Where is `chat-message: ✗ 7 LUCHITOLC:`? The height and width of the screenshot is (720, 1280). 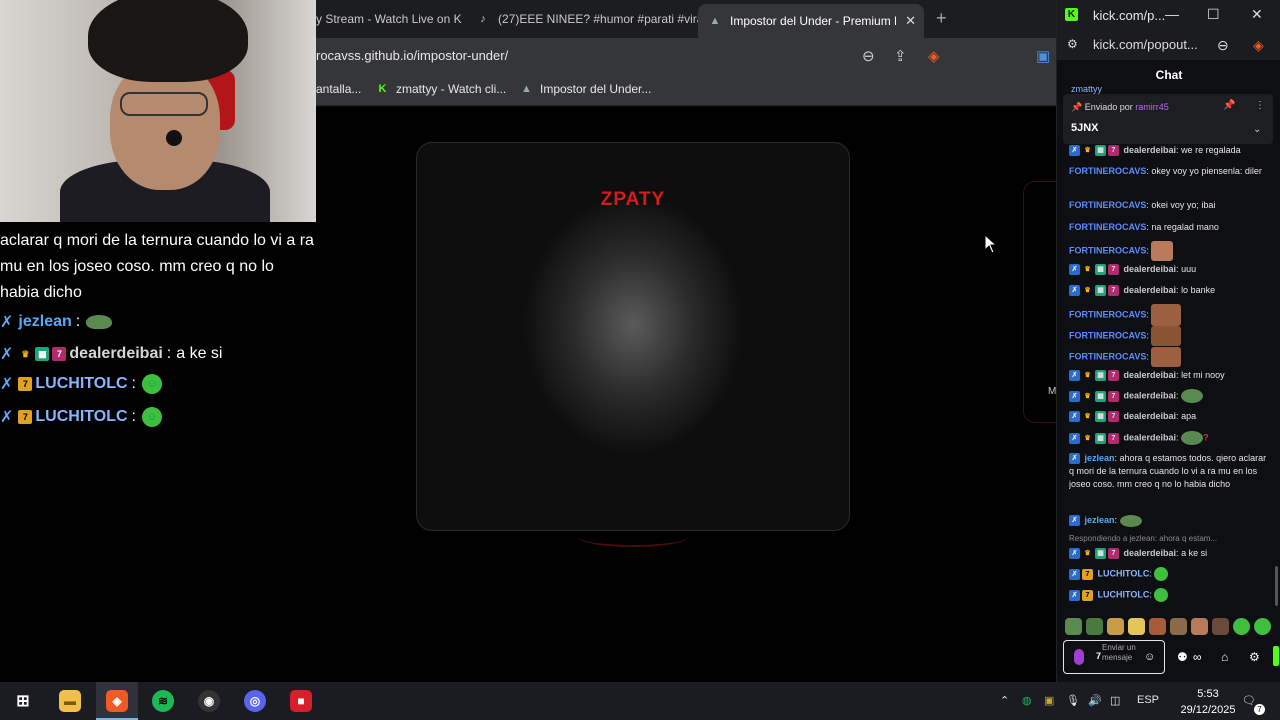 chat-message: ✗ 7 LUCHITOLC: is located at coordinates (1169, 574).